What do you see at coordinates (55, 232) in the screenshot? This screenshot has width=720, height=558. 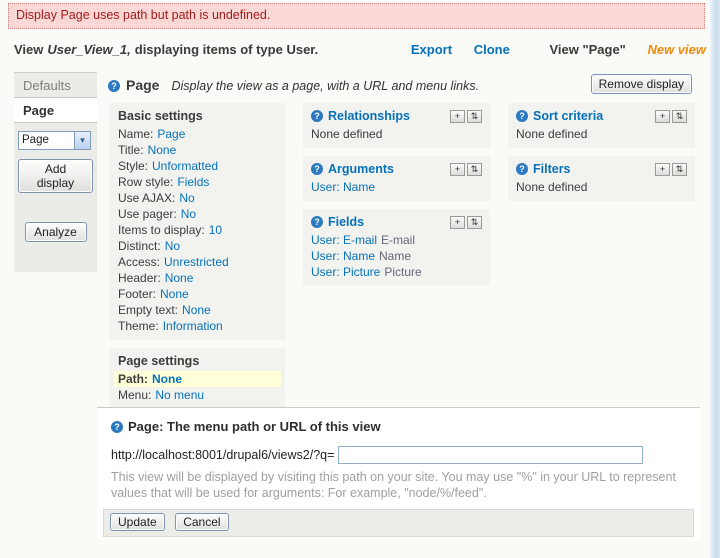 I see `analyze-button: Analyze` at bounding box center [55, 232].